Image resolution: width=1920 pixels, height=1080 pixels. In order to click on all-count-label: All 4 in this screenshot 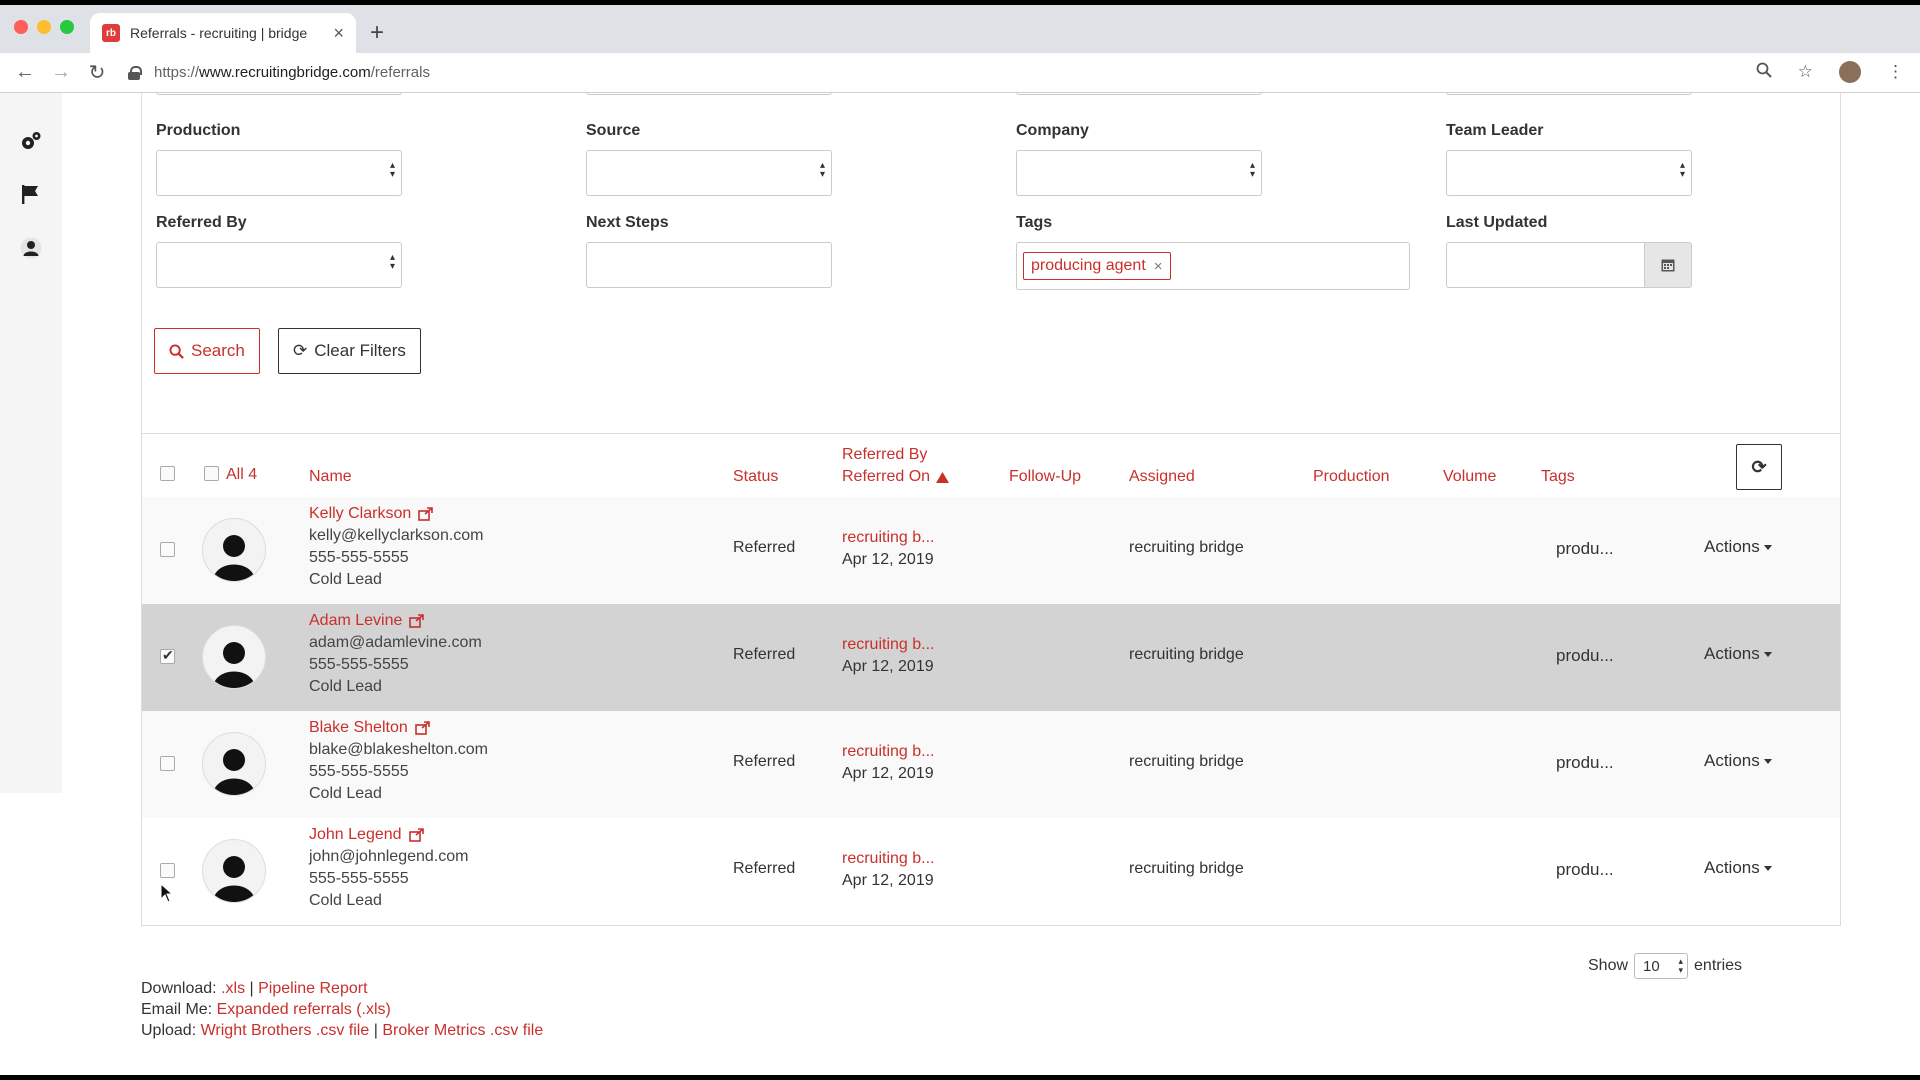, I will do `click(241, 475)`.